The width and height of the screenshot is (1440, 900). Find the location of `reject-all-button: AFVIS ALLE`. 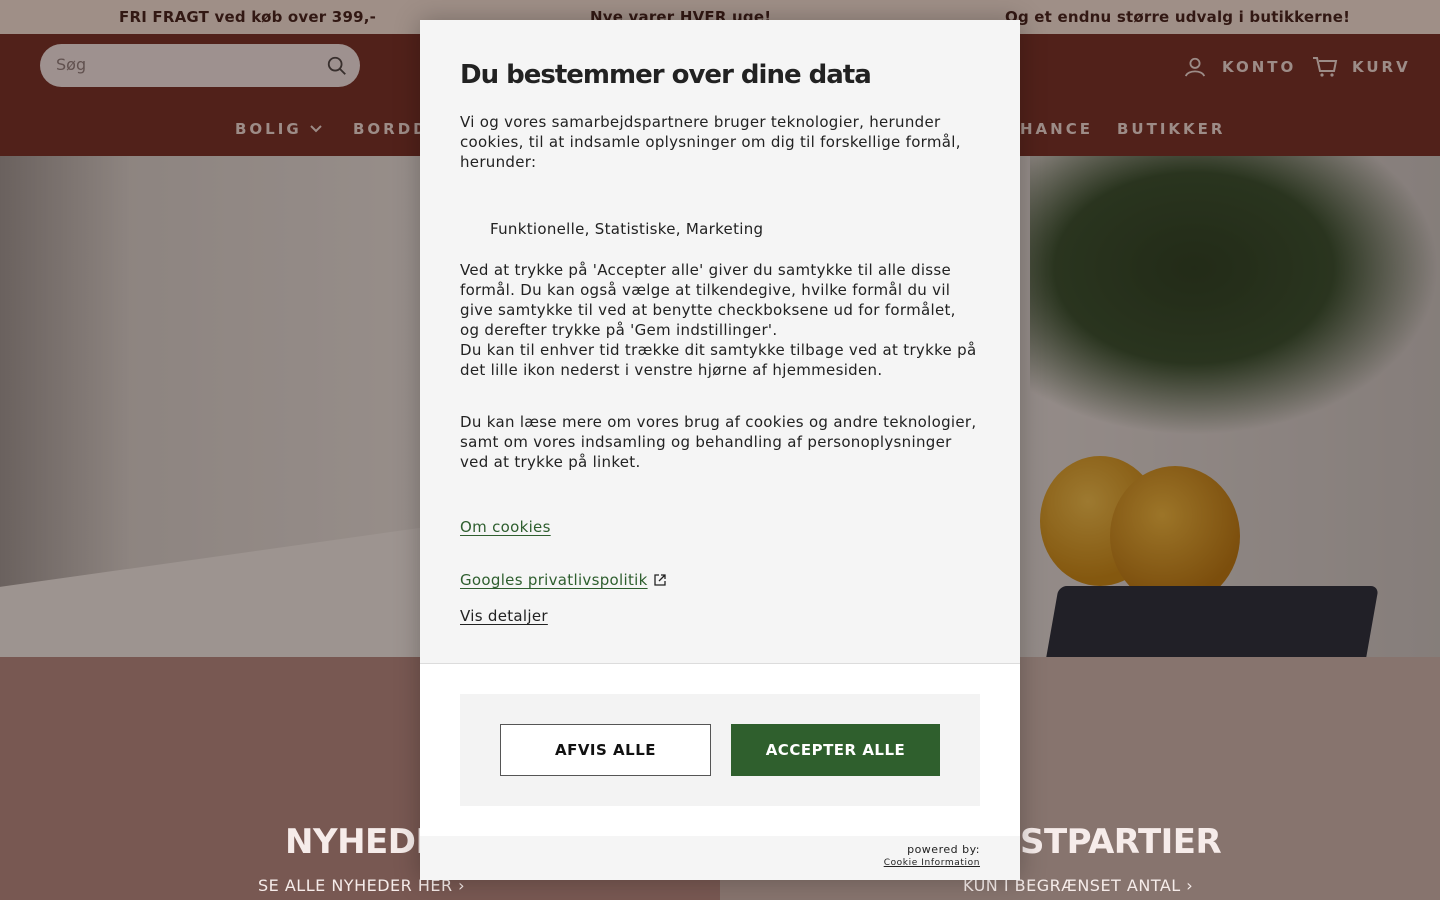

reject-all-button: AFVIS ALLE is located at coordinates (605, 750).